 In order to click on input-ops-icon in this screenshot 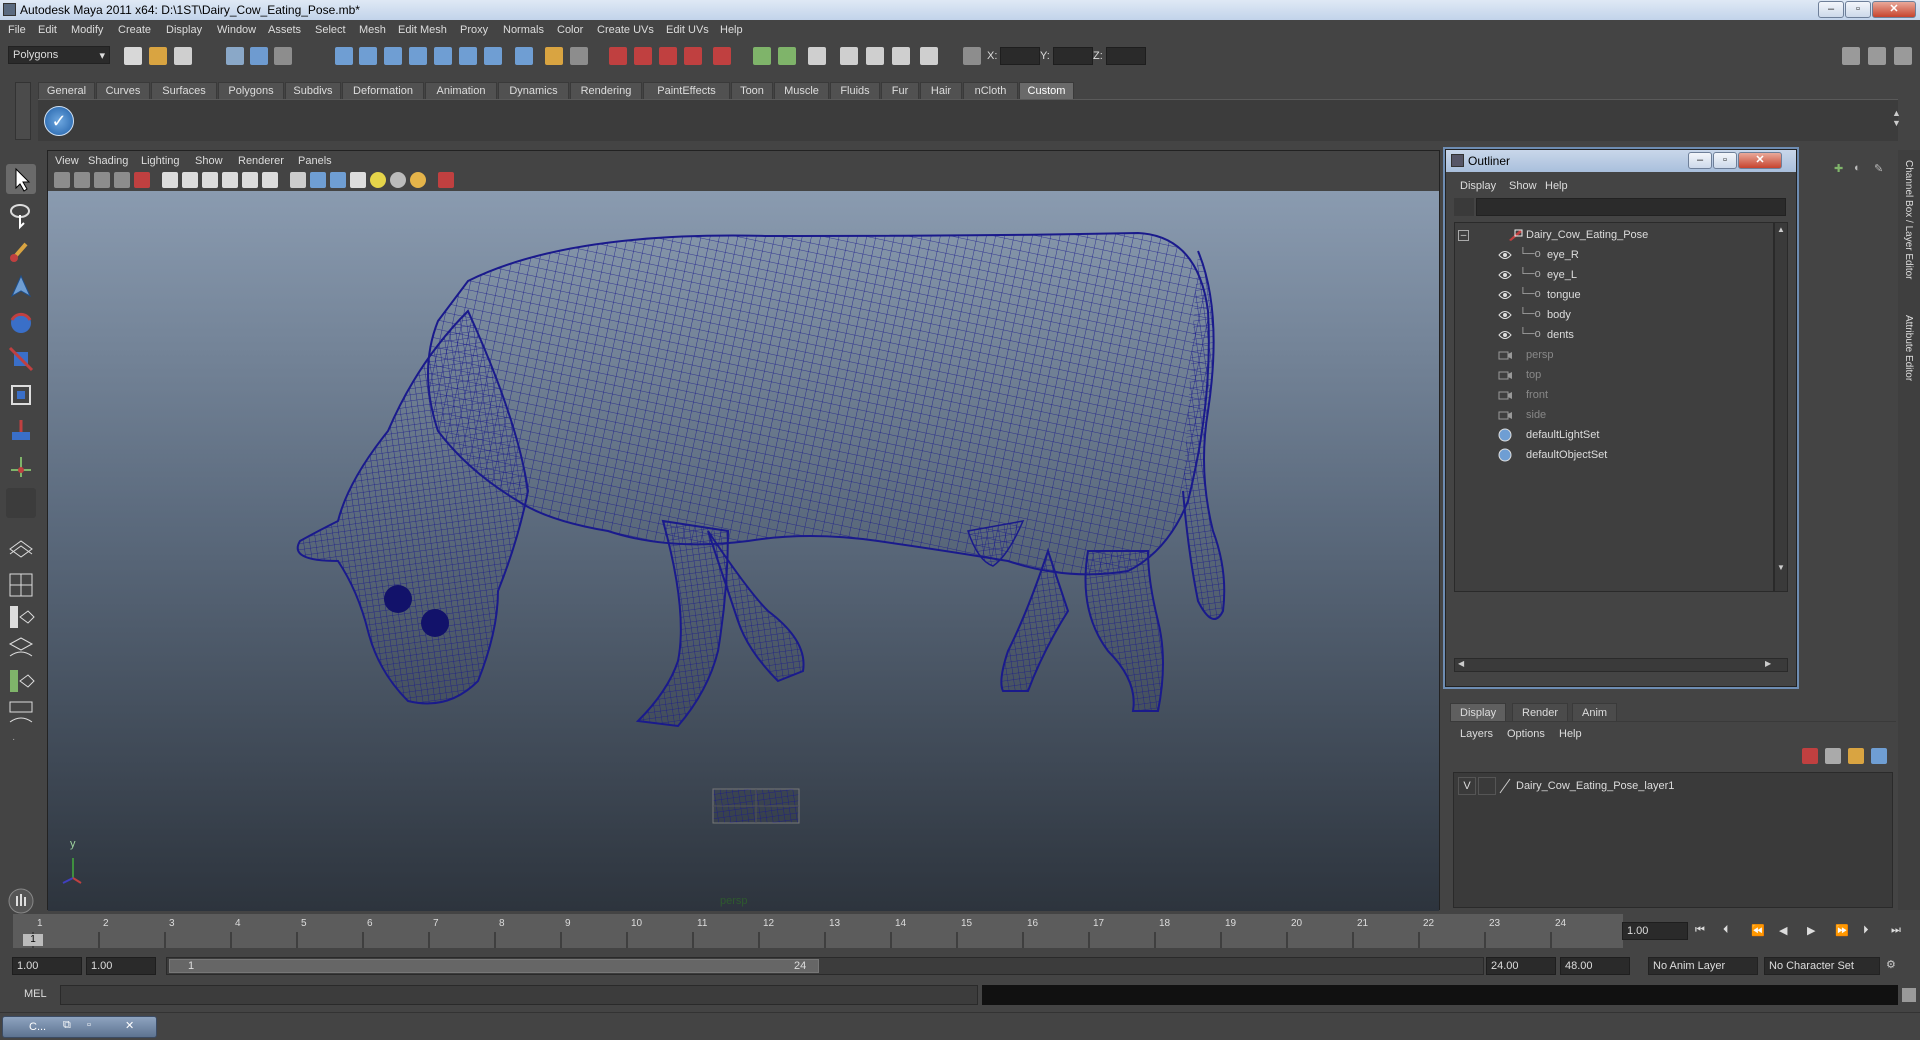, I will do `click(579, 56)`.